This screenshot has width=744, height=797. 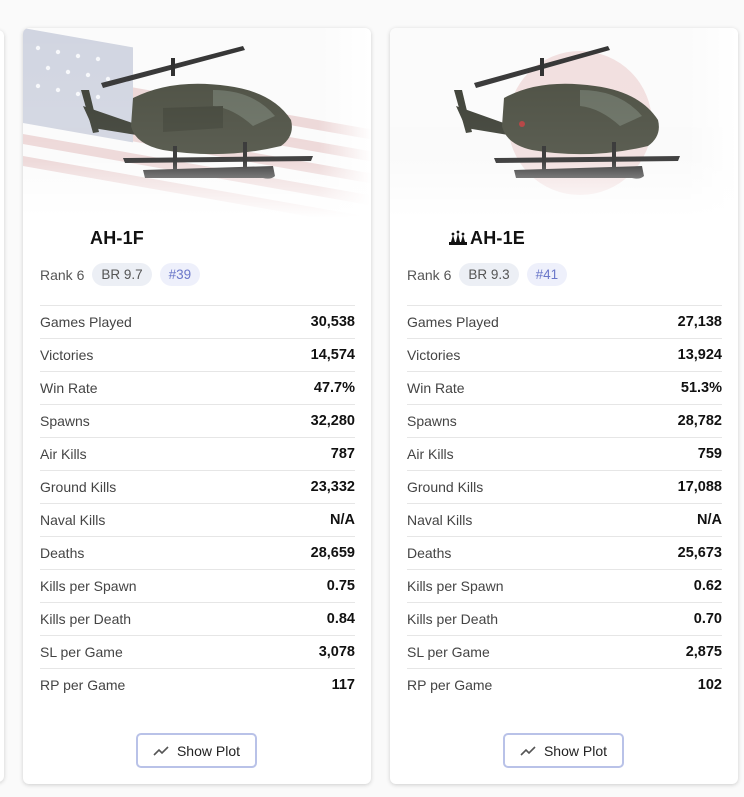 I want to click on position-chip: #39, so click(x=180, y=274).